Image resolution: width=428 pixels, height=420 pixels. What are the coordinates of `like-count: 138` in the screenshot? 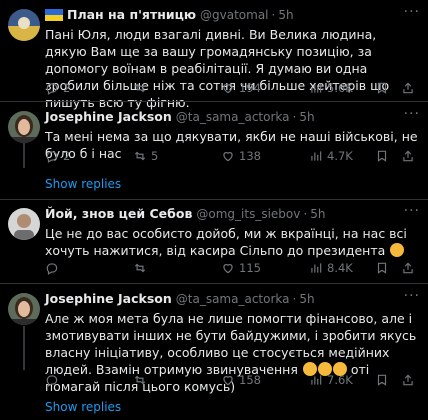 It's located at (250, 156).